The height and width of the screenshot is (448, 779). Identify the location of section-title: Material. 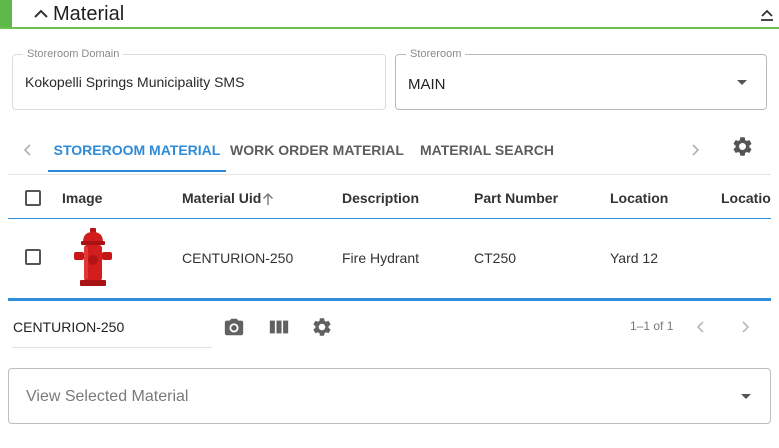
(89, 14).